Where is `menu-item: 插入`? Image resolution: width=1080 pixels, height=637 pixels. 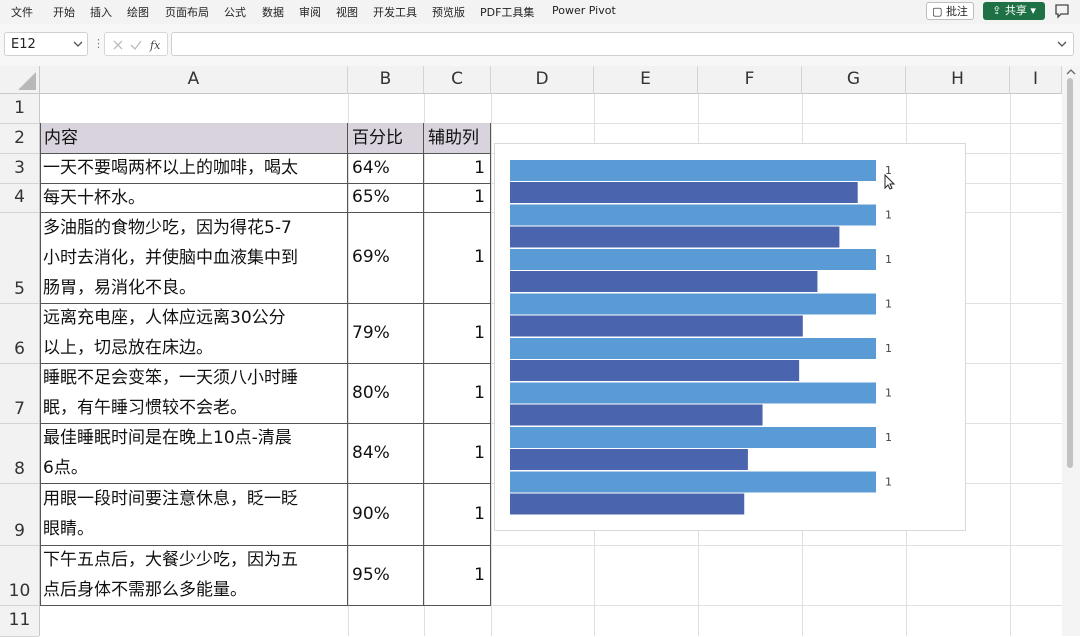 menu-item: 插入 is located at coordinates (101, 12).